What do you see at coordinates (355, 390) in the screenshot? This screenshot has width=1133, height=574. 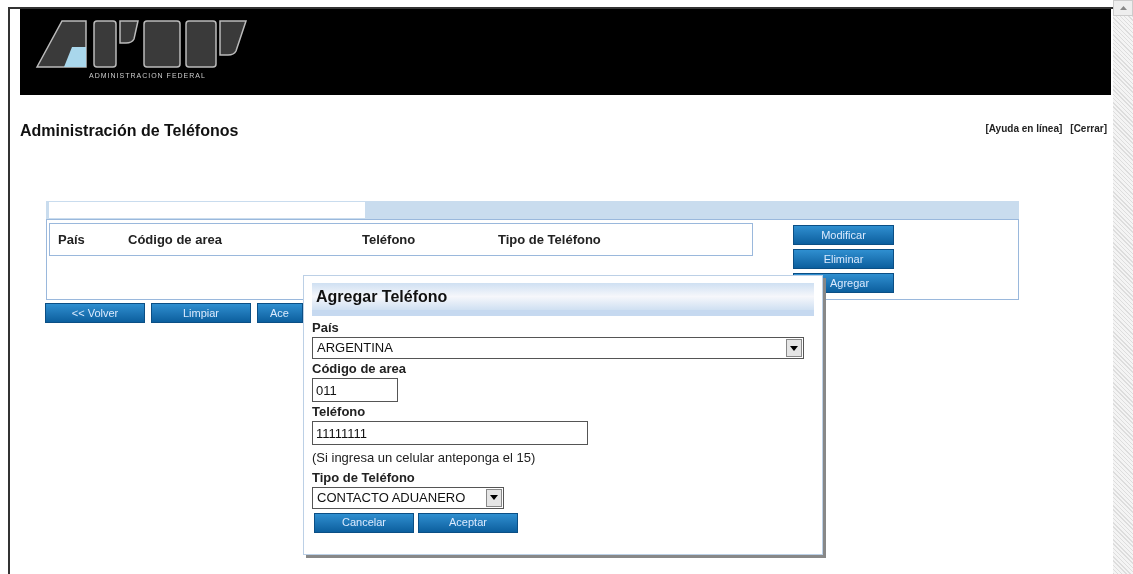 I see `text-field: 011` at bounding box center [355, 390].